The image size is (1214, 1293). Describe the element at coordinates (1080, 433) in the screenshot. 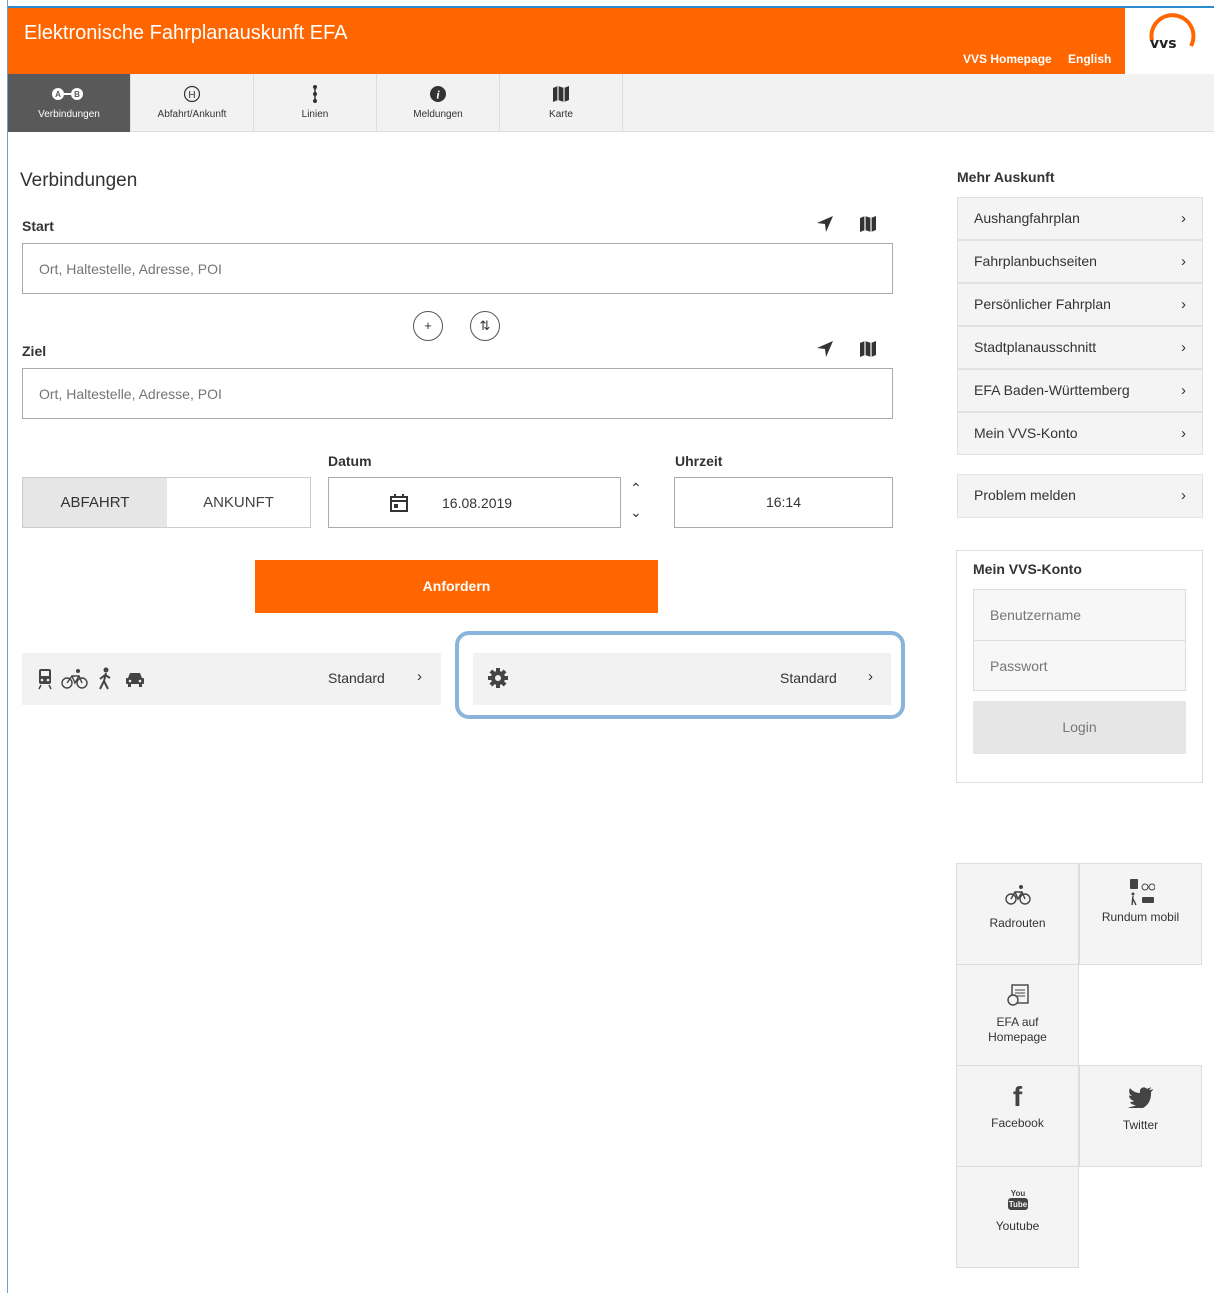

I see `sidebar-item-mein-vvs-konto: Mein VVS-Konto ›` at that location.